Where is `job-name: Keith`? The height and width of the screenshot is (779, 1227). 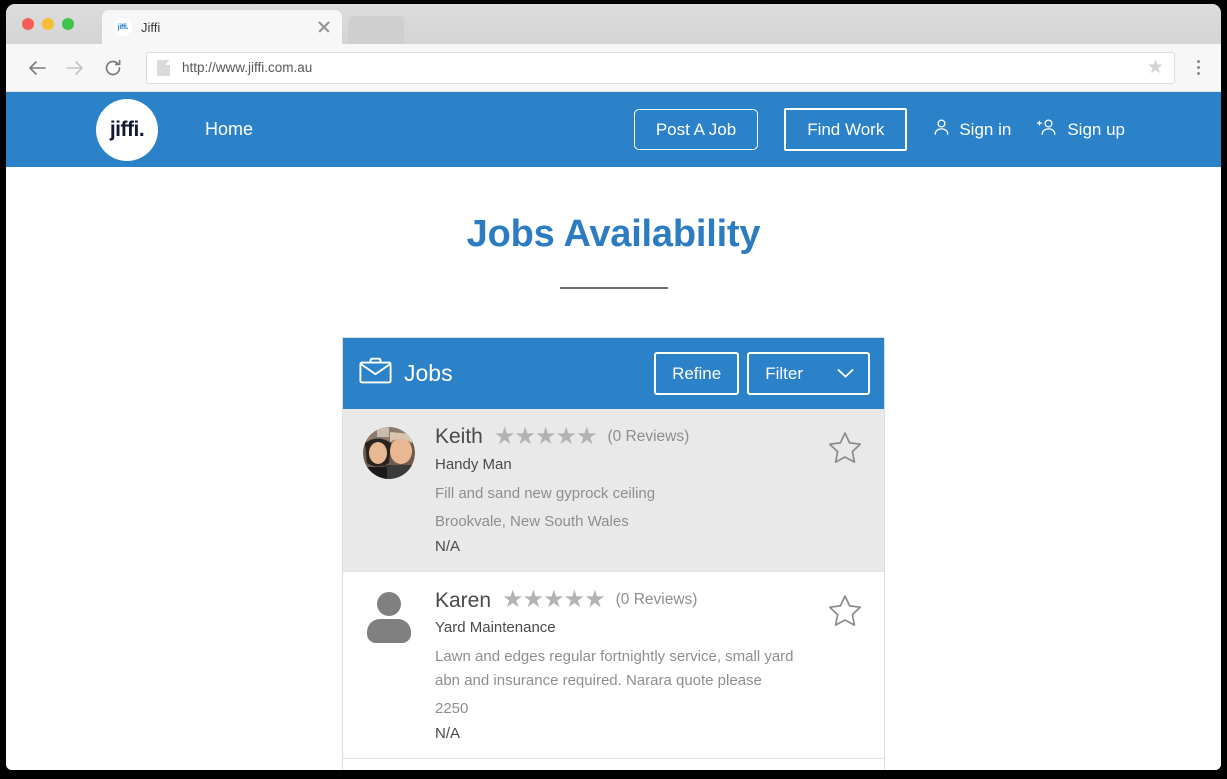
job-name: Keith is located at coordinates (459, 437).